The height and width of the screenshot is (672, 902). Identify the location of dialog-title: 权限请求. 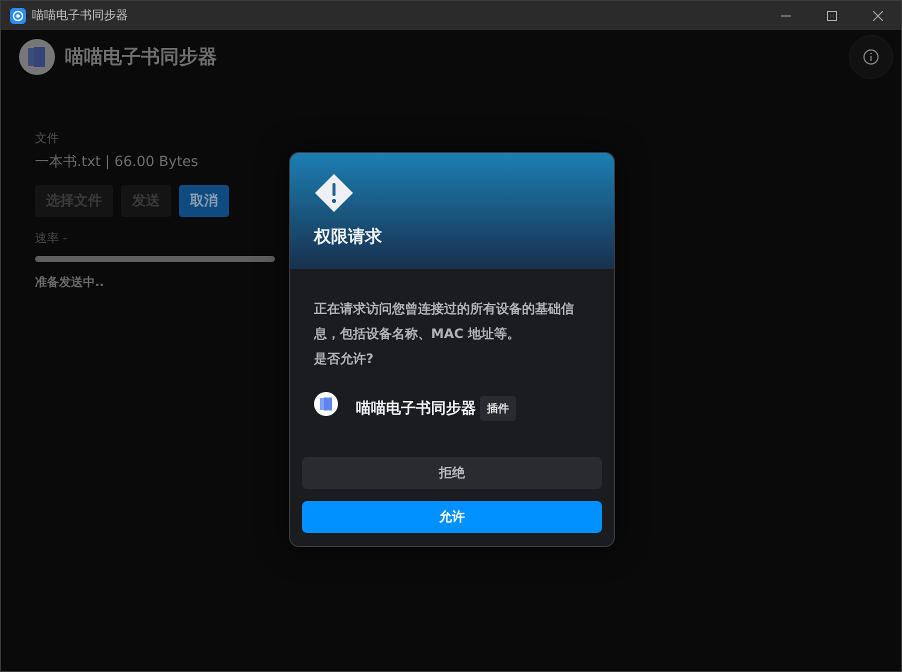
(348, 237).